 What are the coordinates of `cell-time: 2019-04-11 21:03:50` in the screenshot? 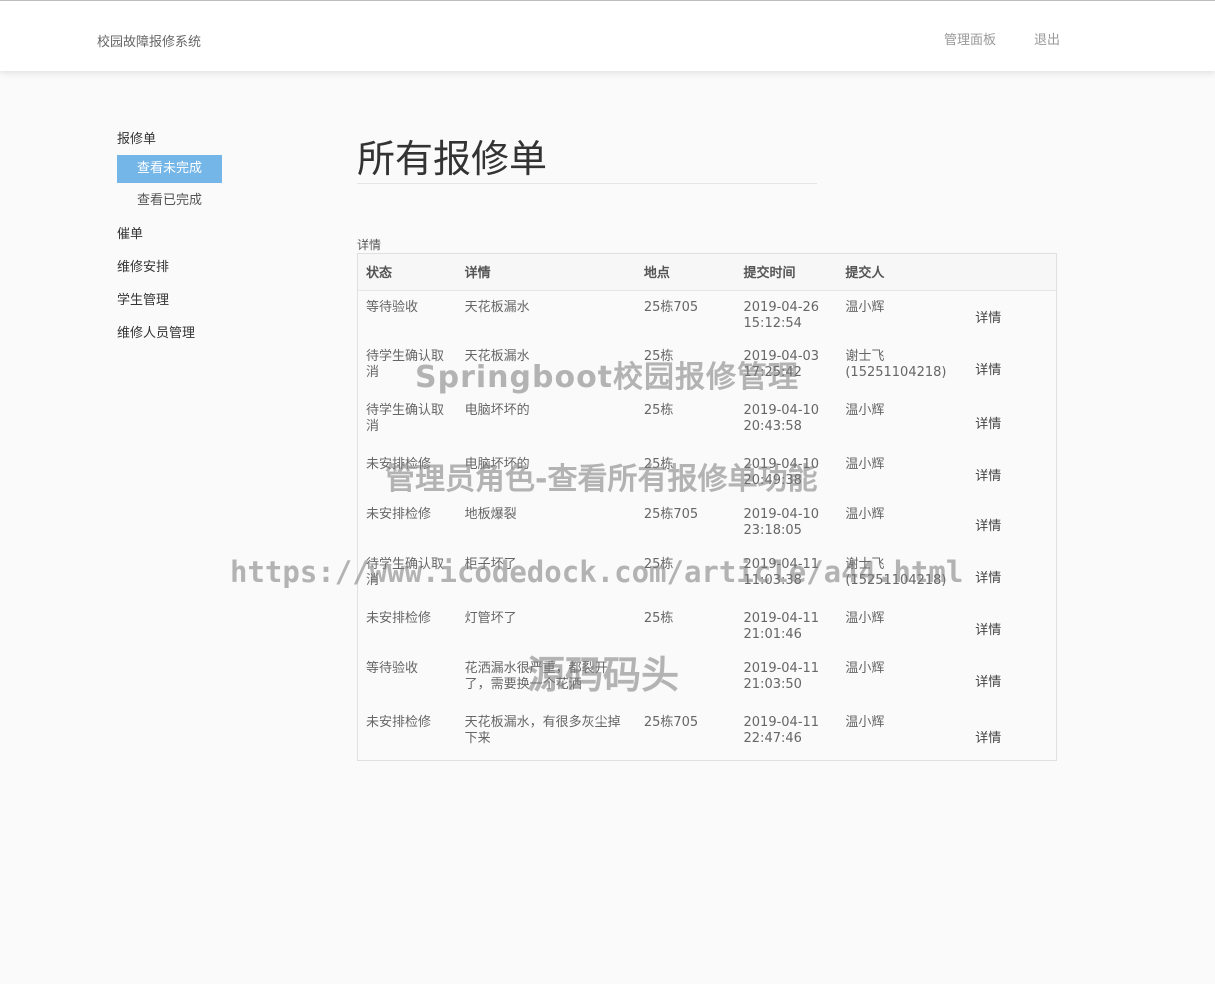 It's located at (781, 676).